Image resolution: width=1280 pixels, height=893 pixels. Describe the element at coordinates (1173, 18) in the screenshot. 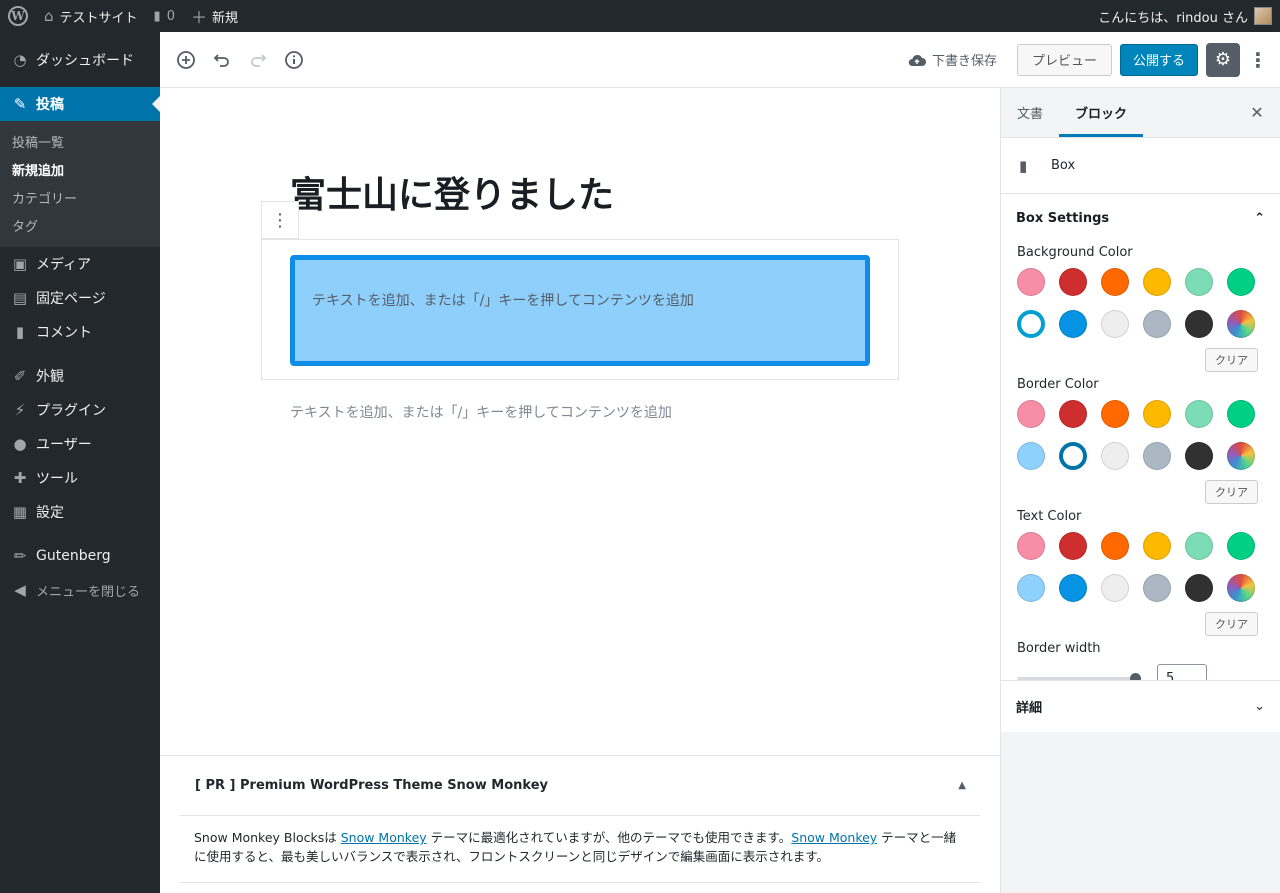

I see `greeting: こんにちは、rindou さん` at that location.